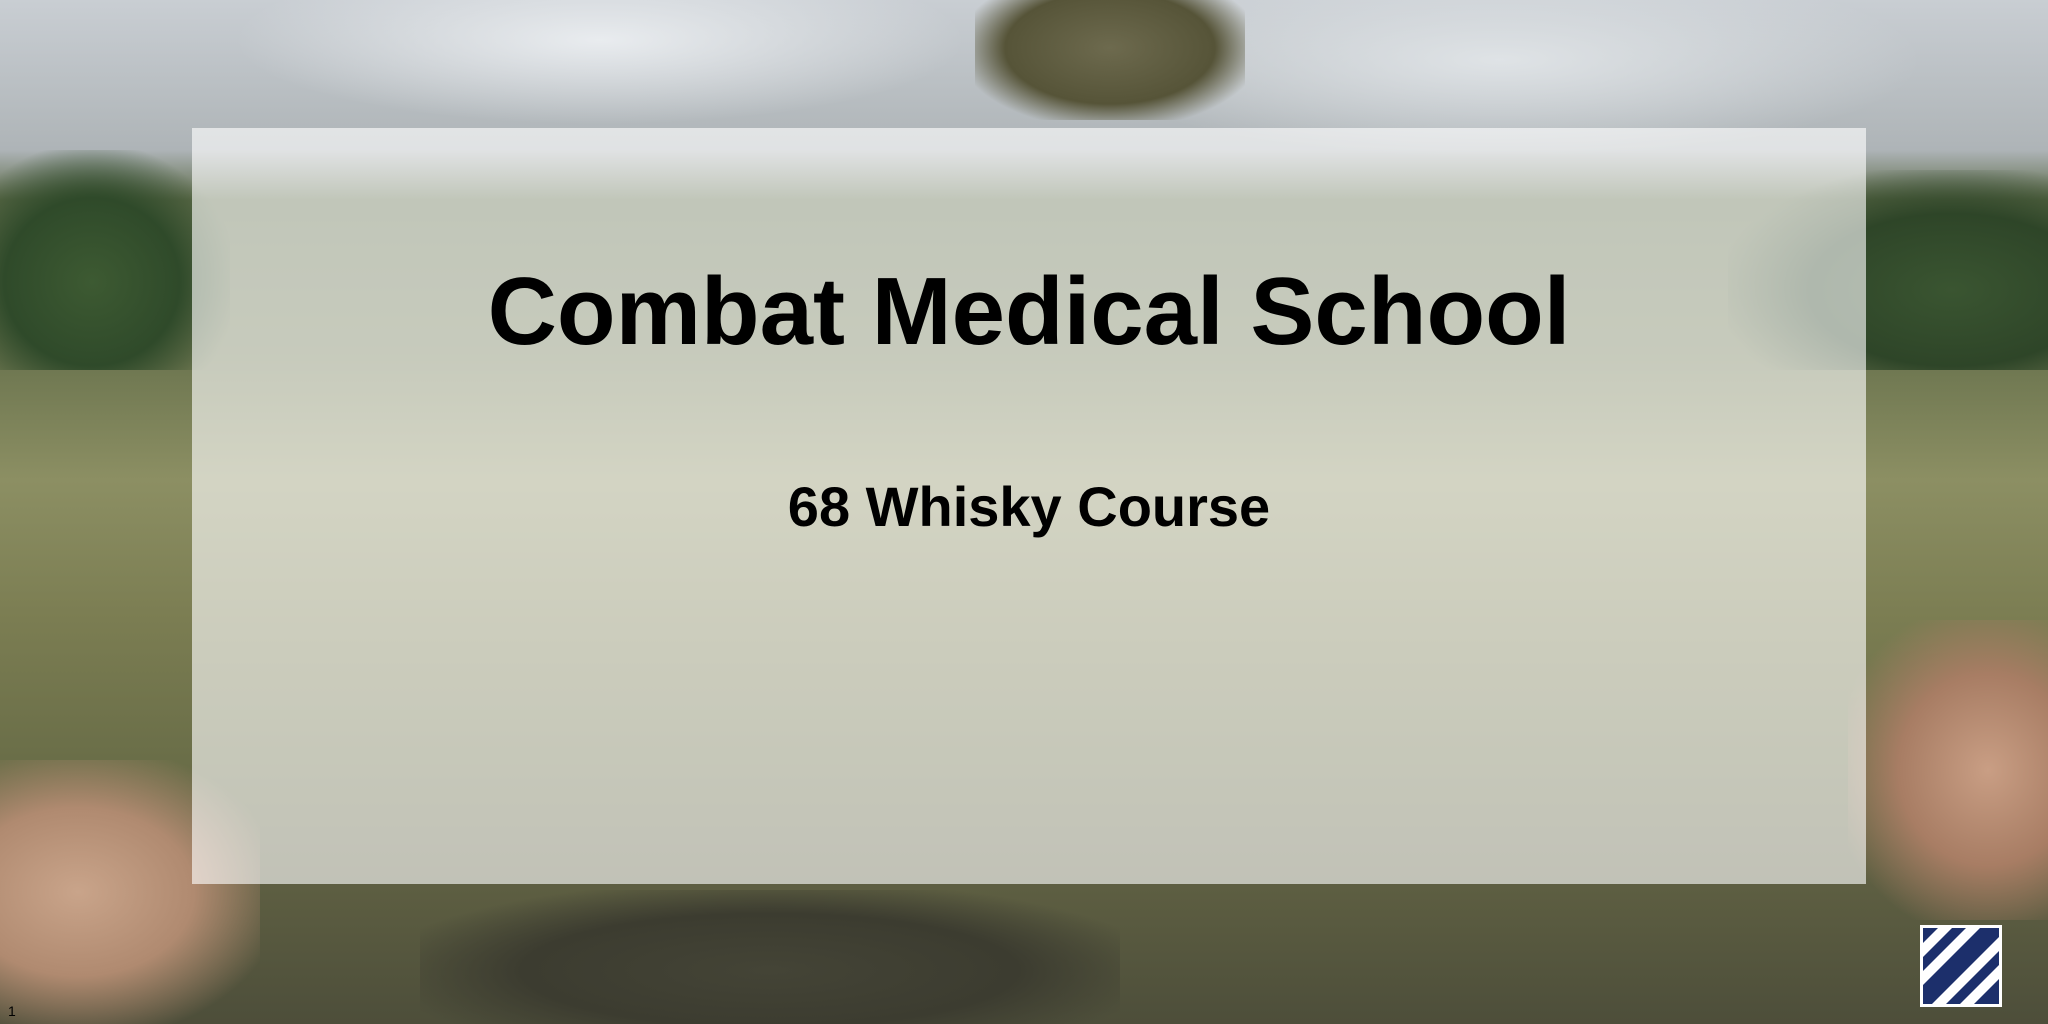 Image resolution: width=2048 pixels, height=1024 pixels. Describe the element at coordinates (1948, 770) in the screenshot. I see `background-soldier-right` at that location.